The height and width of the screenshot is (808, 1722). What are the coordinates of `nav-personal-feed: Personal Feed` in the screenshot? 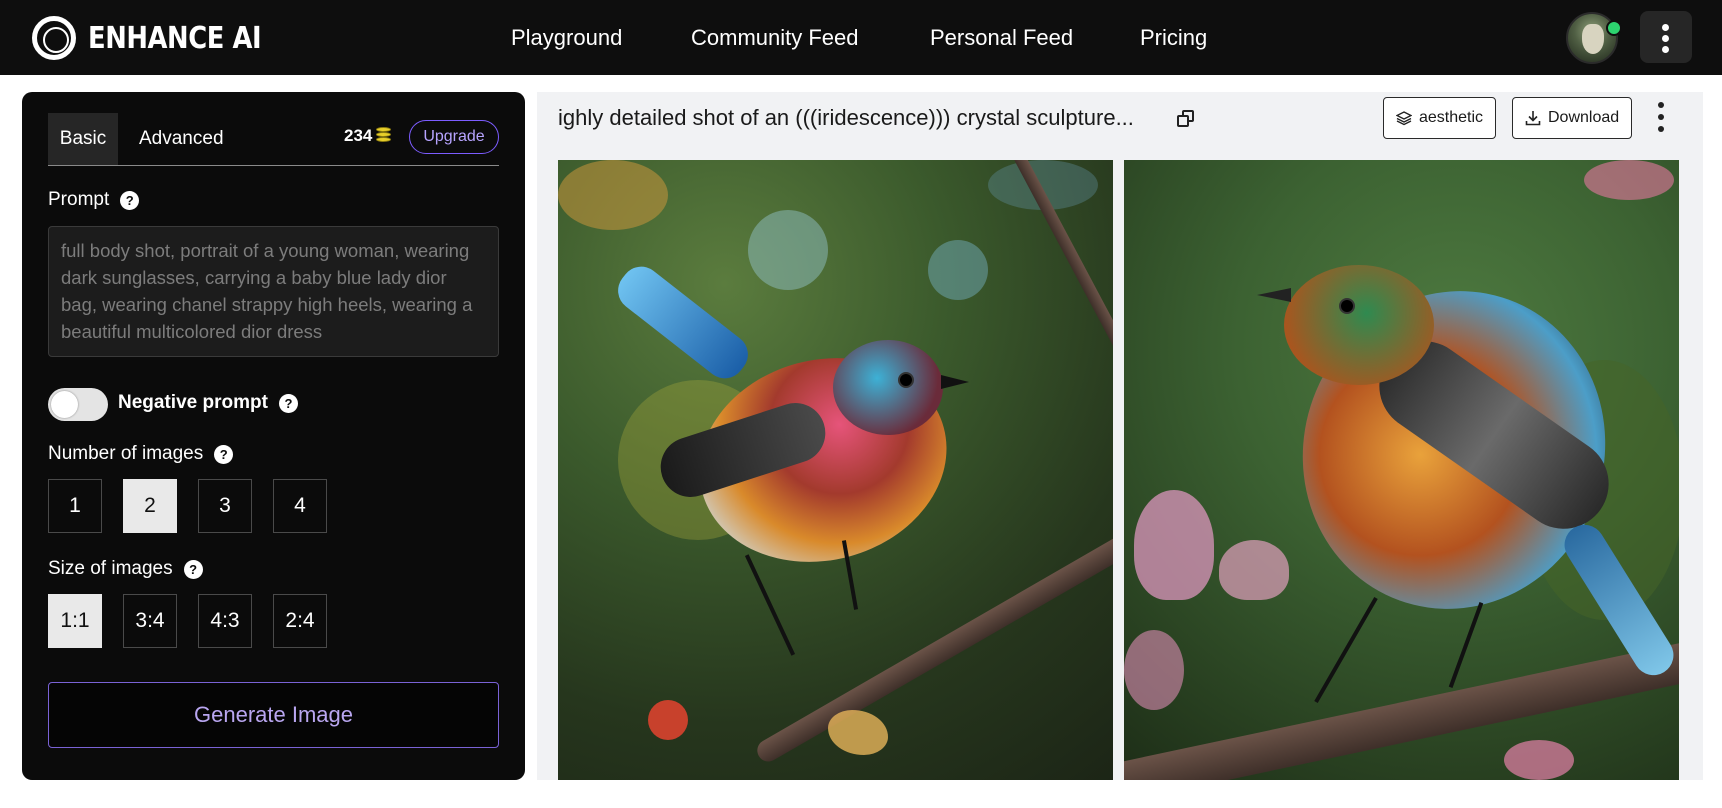 It's located at (1001, 38).